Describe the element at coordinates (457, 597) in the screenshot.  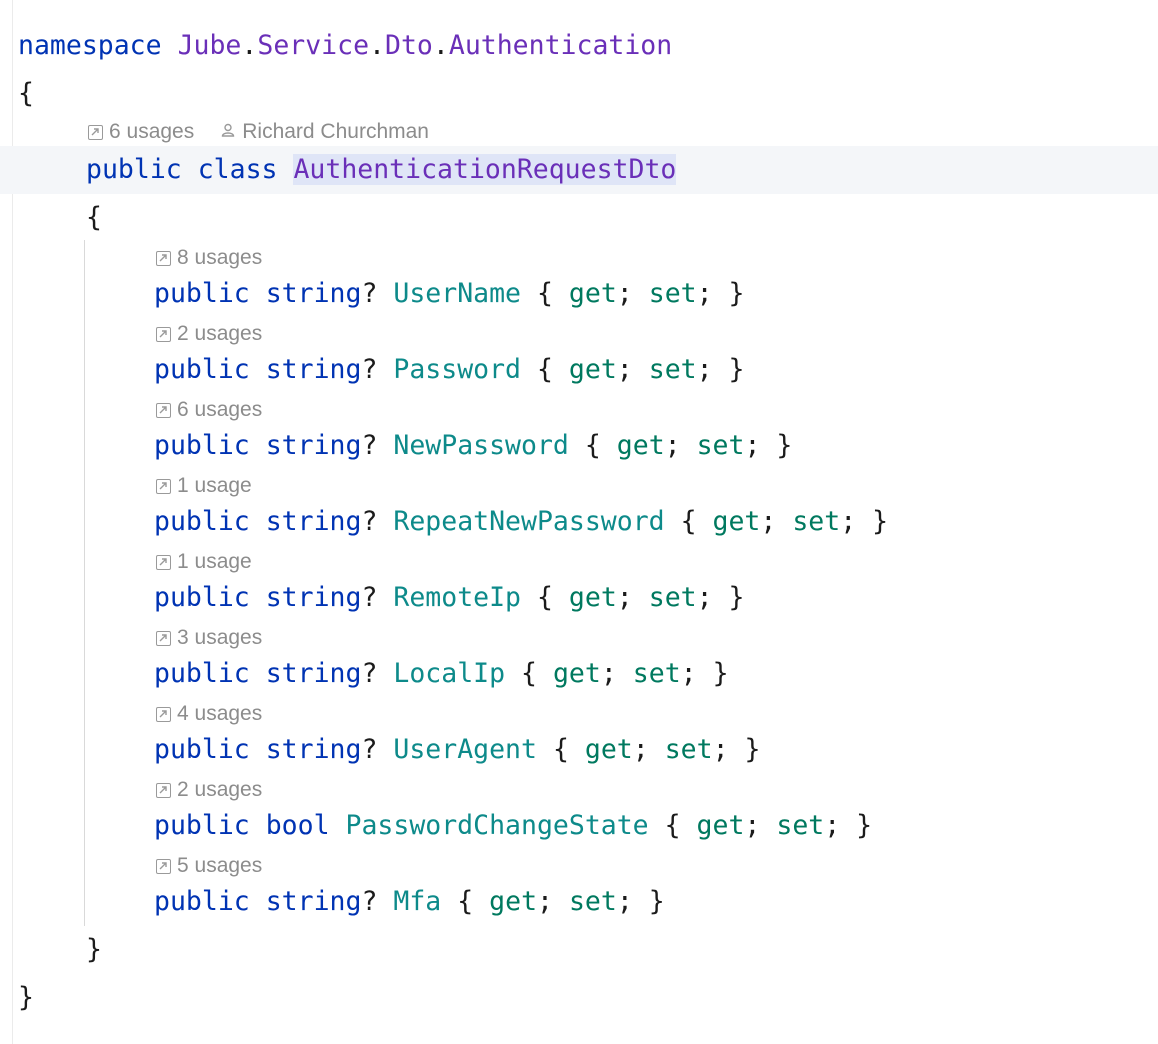
I see `property-name: RemoteIp` at that location.